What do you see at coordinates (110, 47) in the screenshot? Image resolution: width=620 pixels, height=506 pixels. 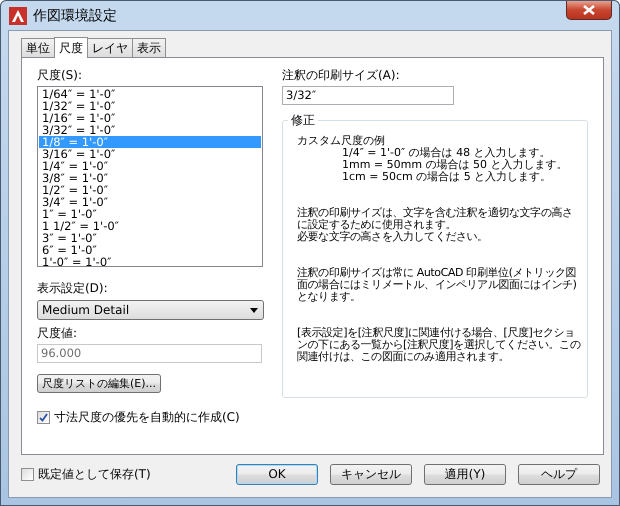 I see `tab: レイヤ` at bounding box center [110, 47].